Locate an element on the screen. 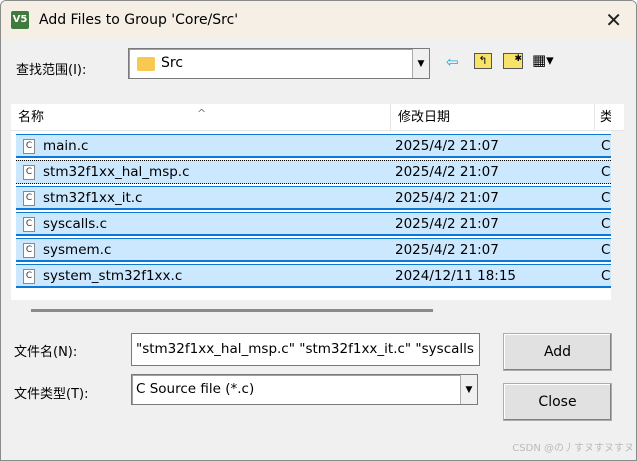  filetype-value: C Source file (*.c) is located at coordinates (195, 389).